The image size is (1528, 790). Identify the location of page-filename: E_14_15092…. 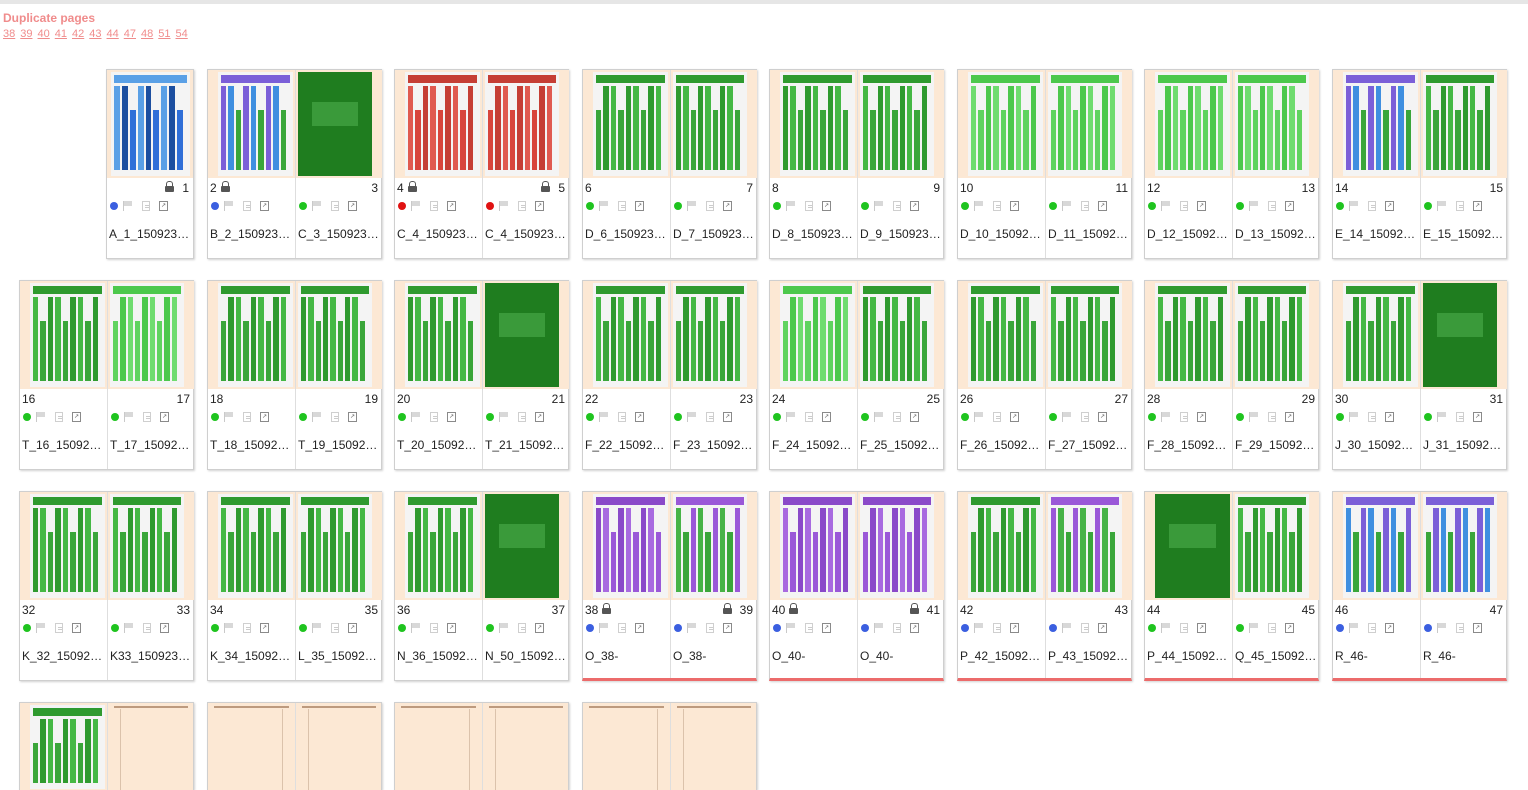
(1376, 234).